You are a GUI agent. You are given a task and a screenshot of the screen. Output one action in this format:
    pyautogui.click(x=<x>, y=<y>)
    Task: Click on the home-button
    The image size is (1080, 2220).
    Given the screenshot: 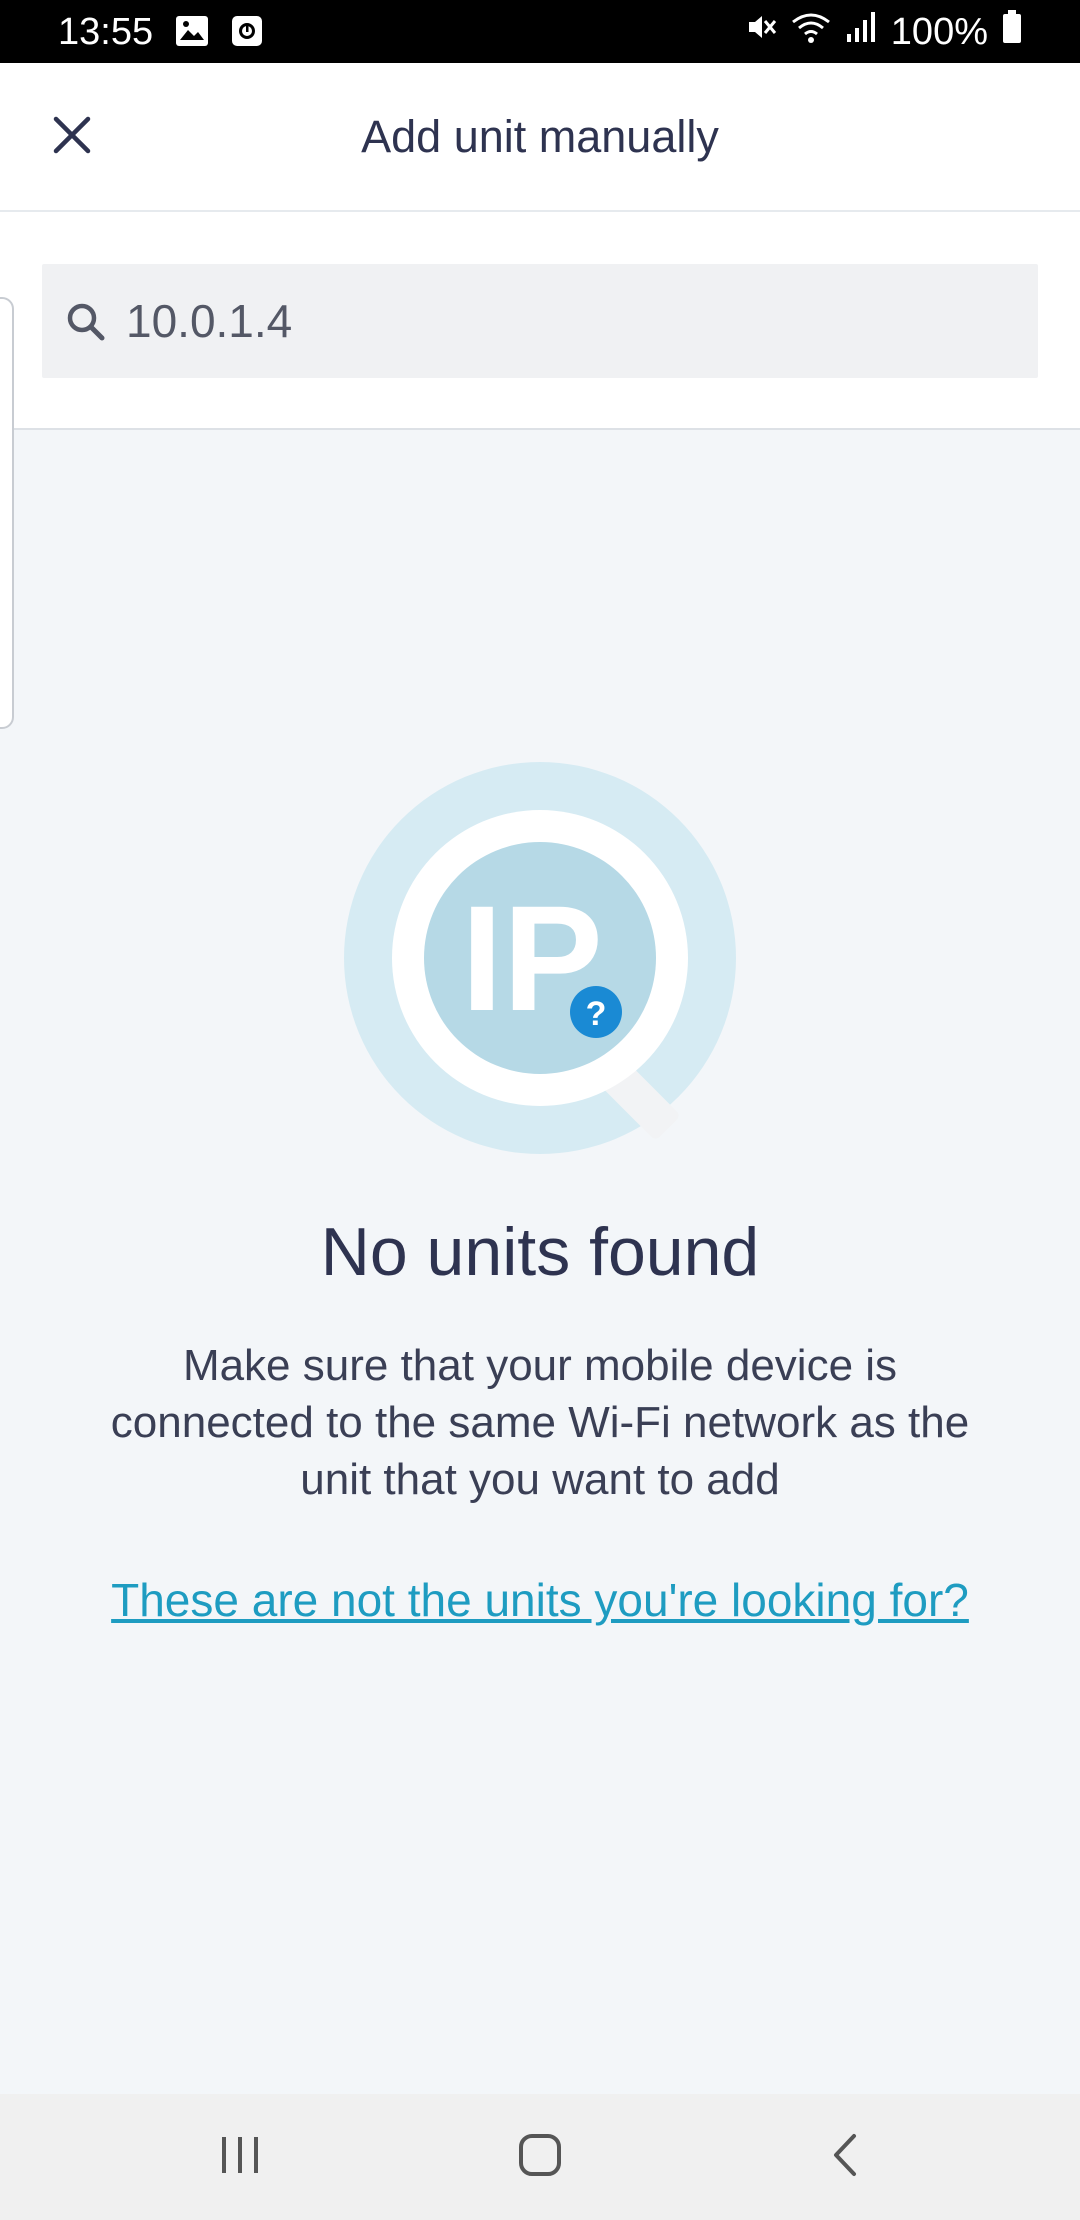 What is the action you would take?
    pyautogui.click(x=540, y=2157)
    